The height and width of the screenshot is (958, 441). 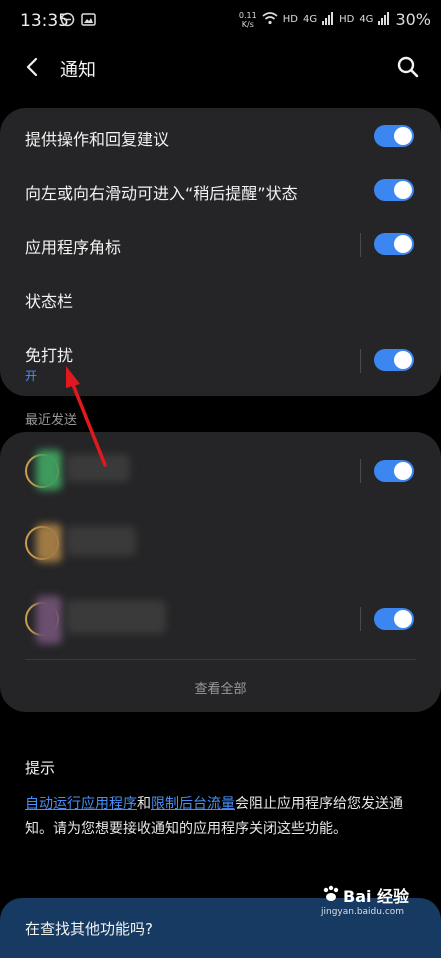 What do you see at coordinates (97, 139) in the screenshot?
I see `setting-label: 提供操作和回复建议` at bounding box center [97, 139].